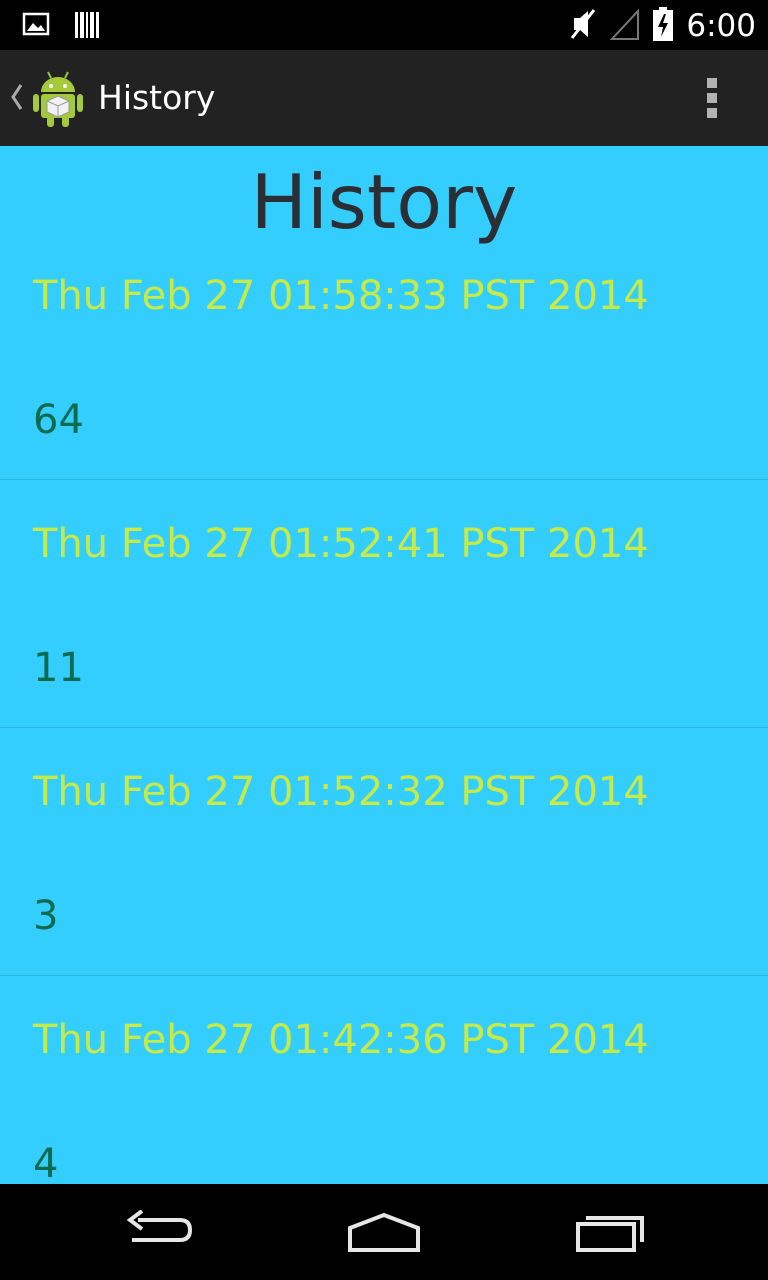 The image size is (768, 1280). I want to click on home-icon, so click(384, 1234).